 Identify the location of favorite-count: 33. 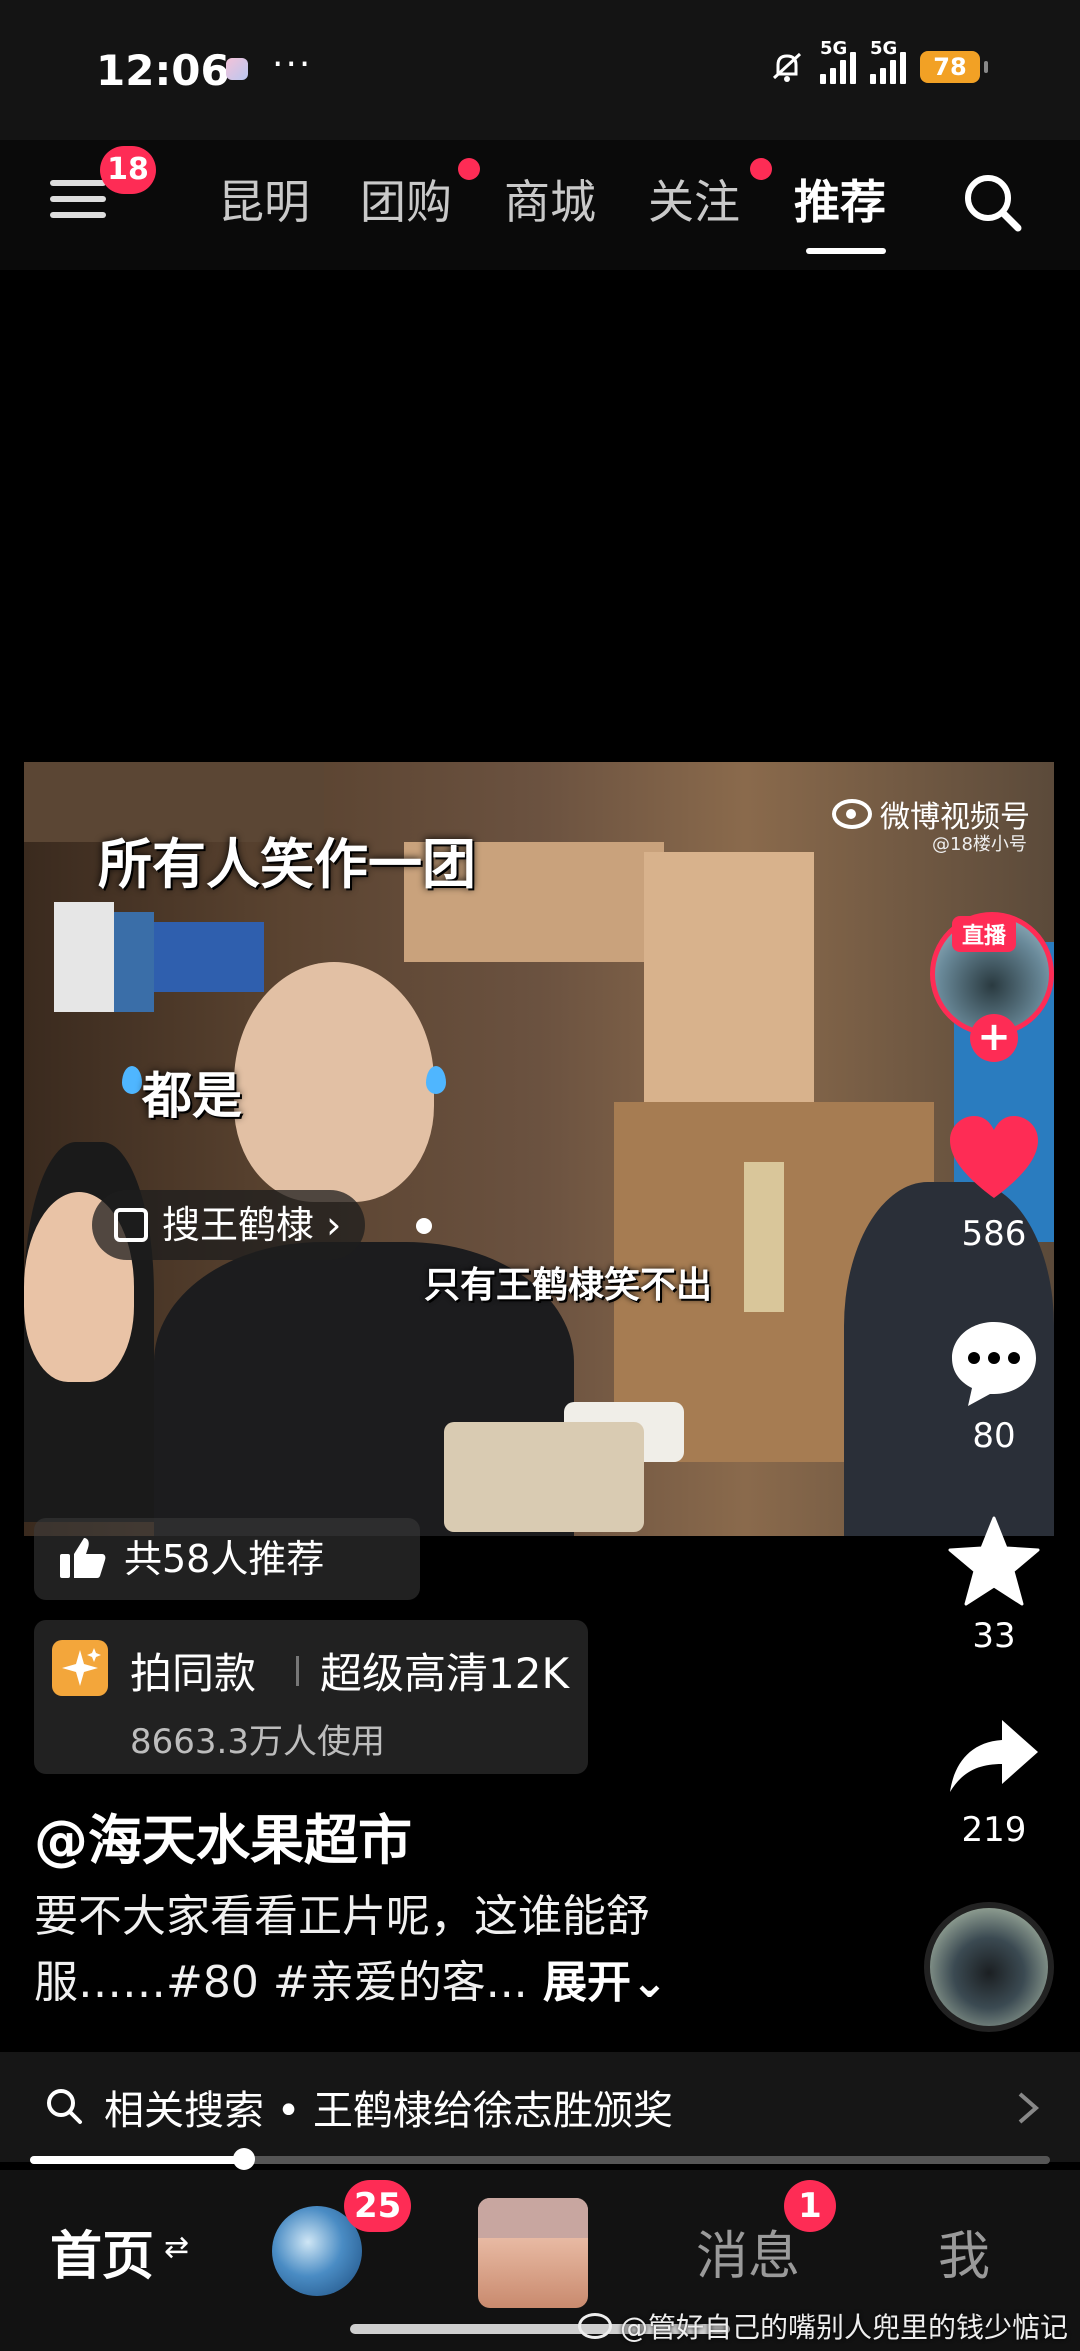
(994, 1636).